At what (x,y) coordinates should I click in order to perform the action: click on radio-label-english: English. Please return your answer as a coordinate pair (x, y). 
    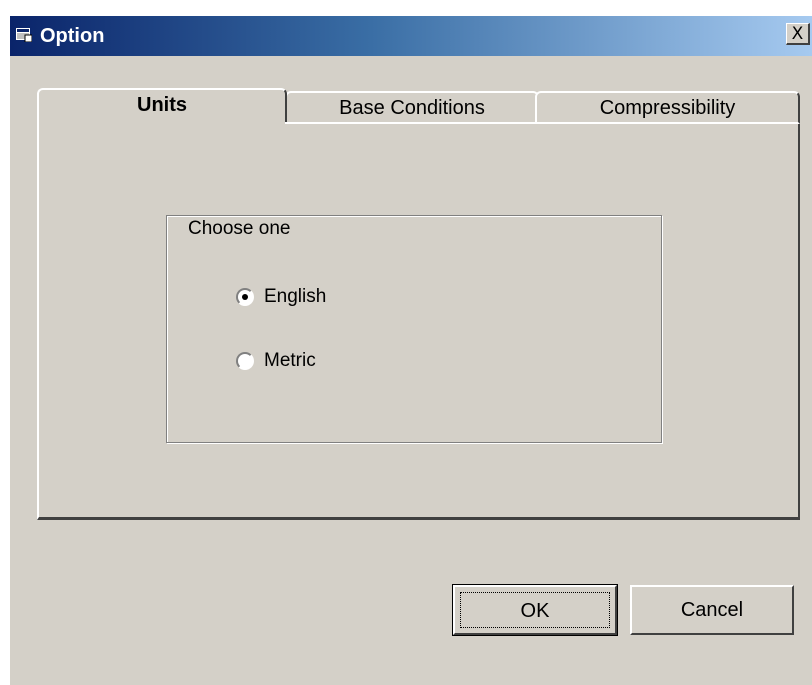
    Looking at the image, I should click on (295, 297).